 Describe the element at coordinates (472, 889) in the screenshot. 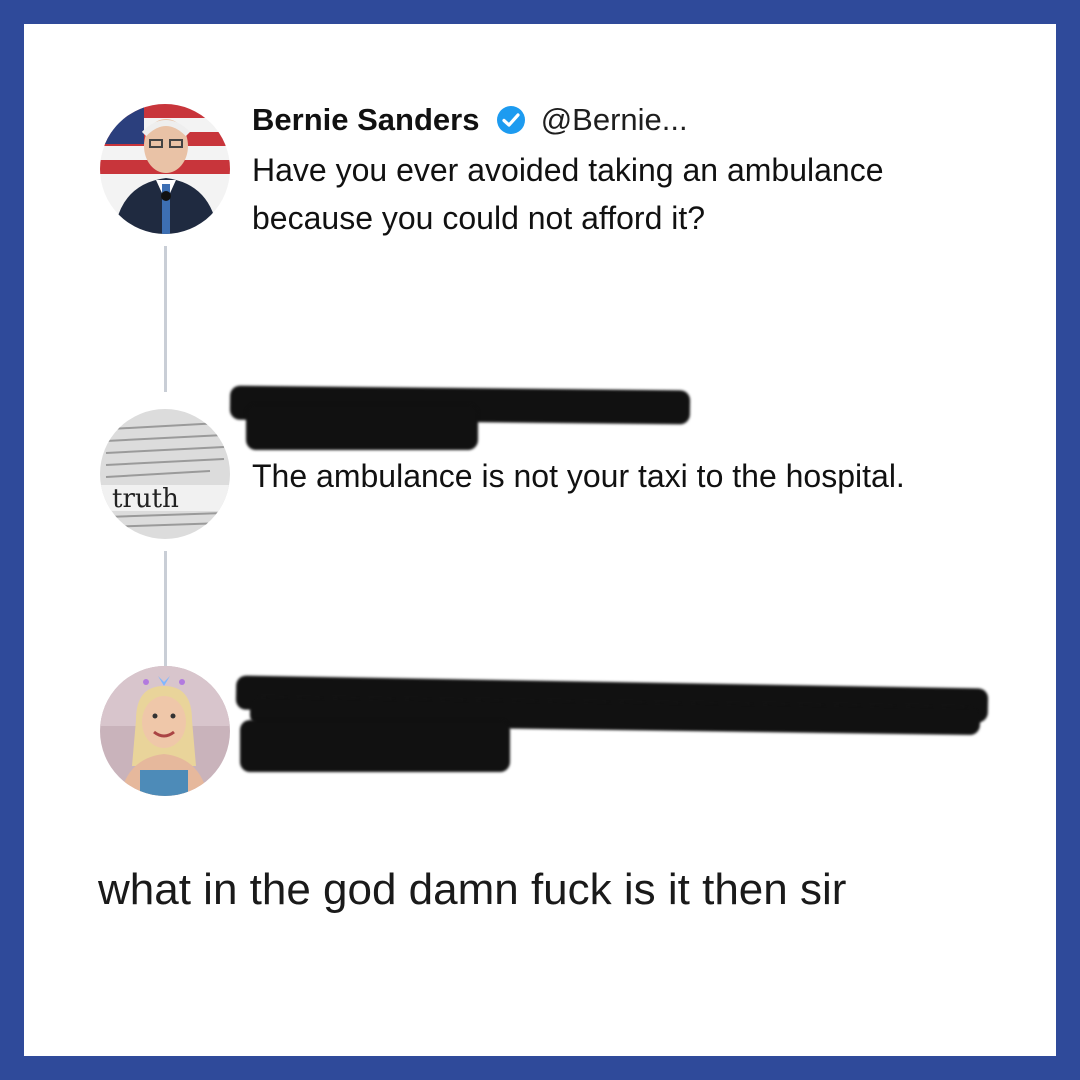

I see `meme-caption: what in the god damn fuck is it then sir` at that location.